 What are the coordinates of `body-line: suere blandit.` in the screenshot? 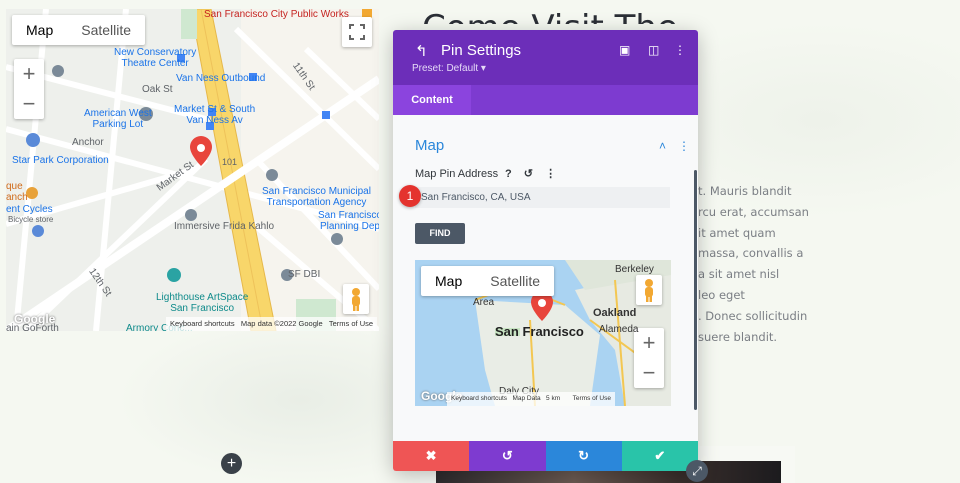 It's located at (738, 336).